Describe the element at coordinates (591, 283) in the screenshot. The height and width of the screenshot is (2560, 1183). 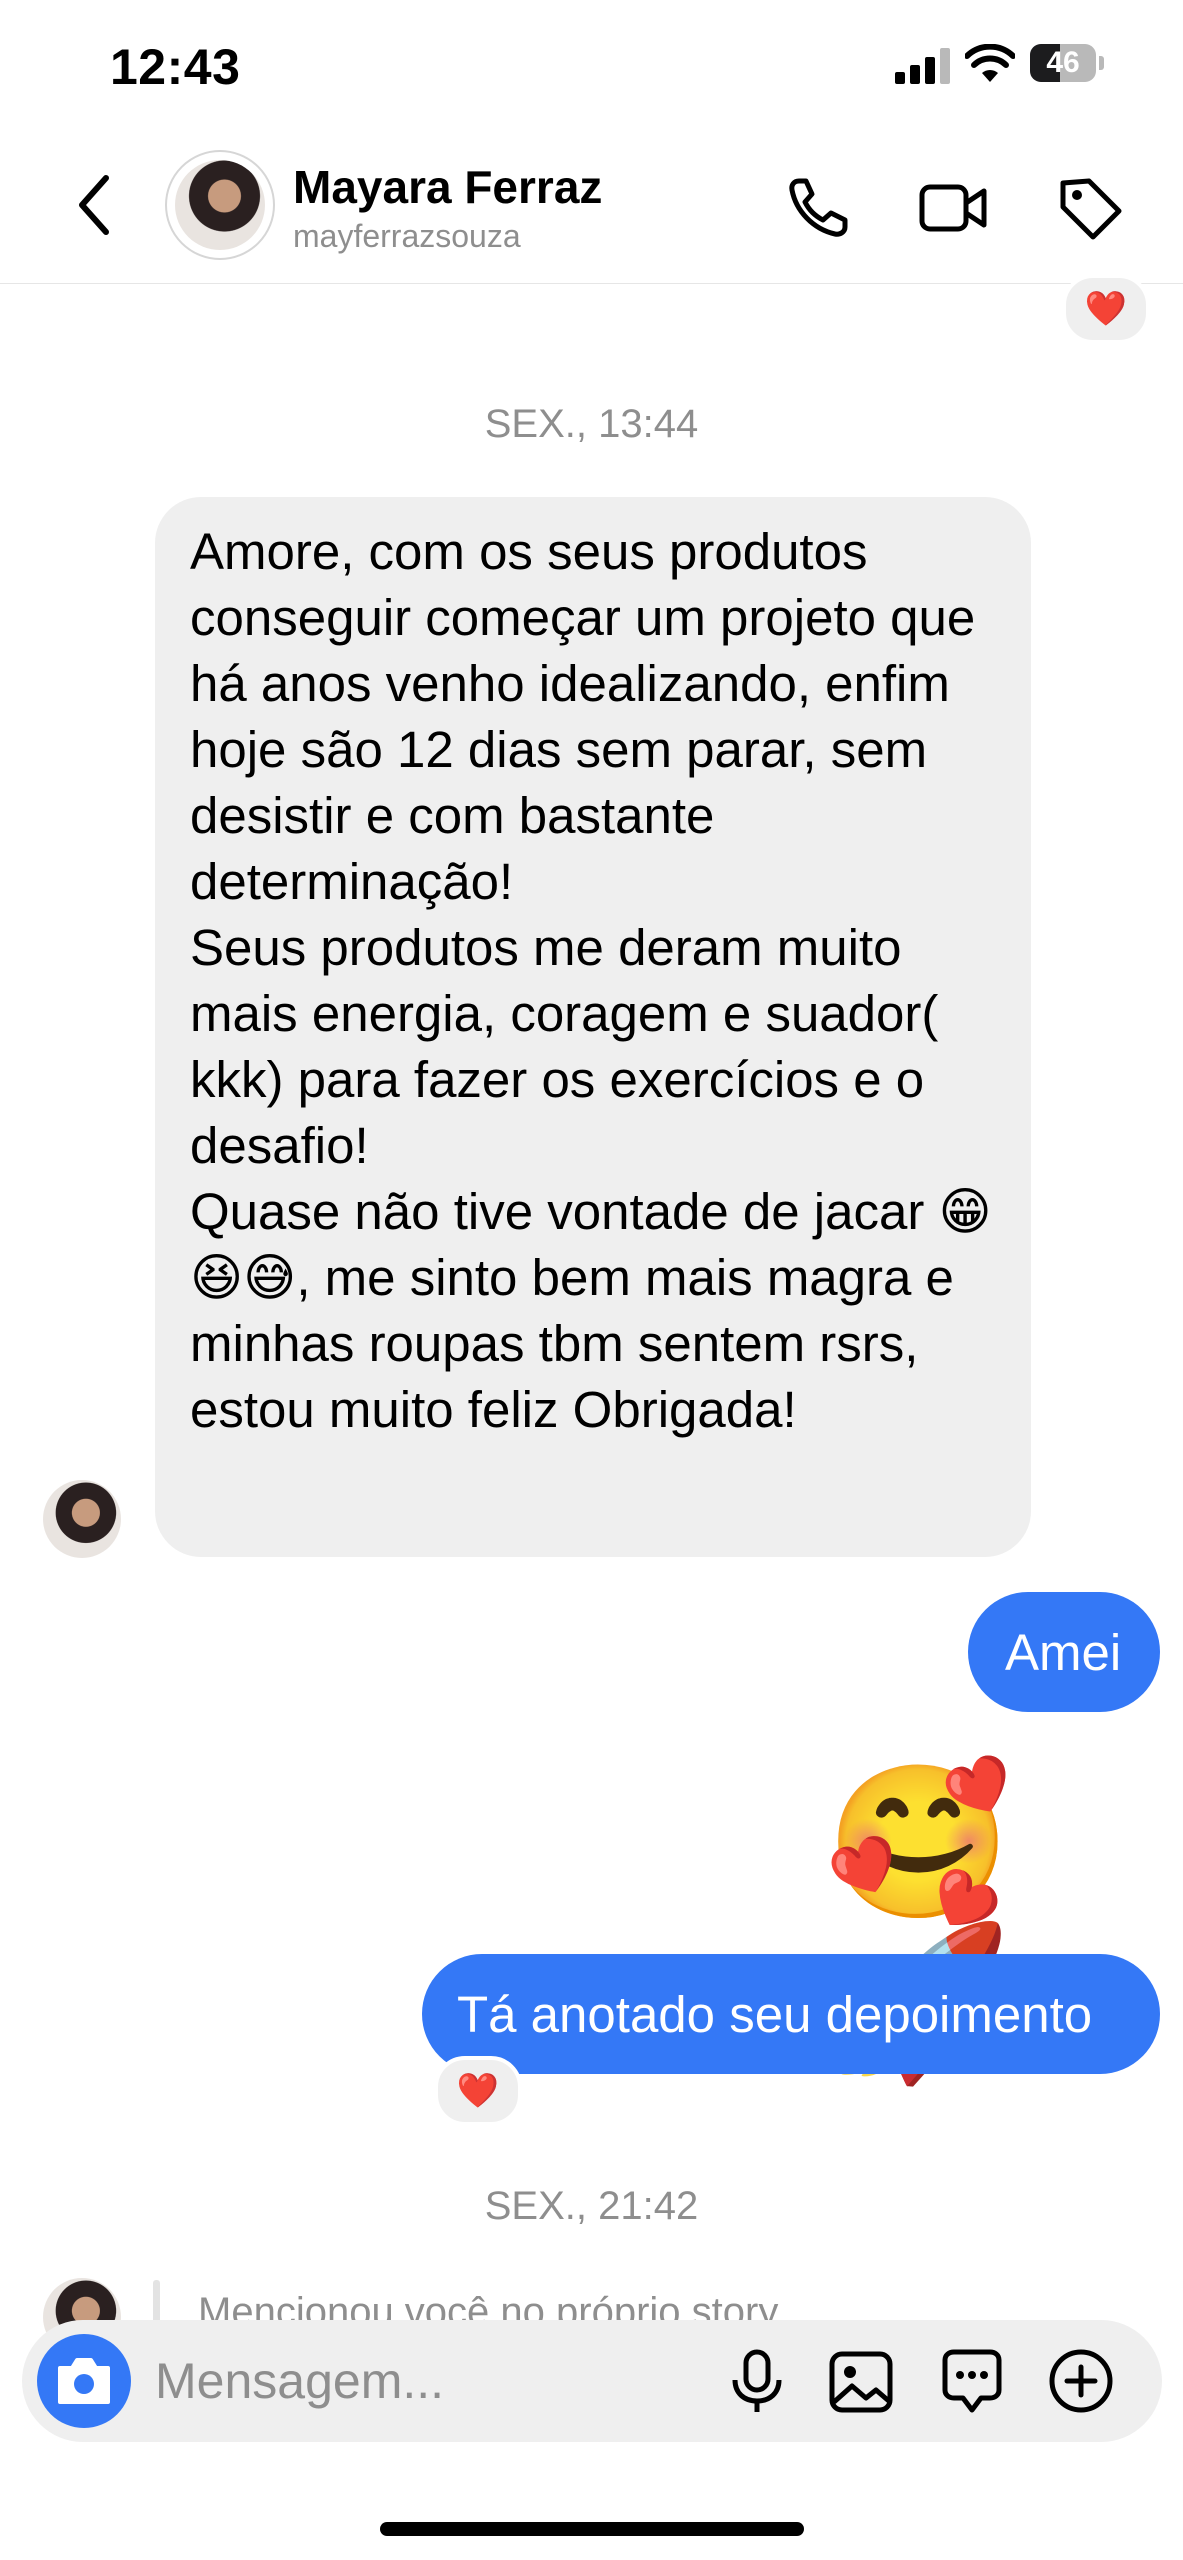
I see `header-divider` at that location.